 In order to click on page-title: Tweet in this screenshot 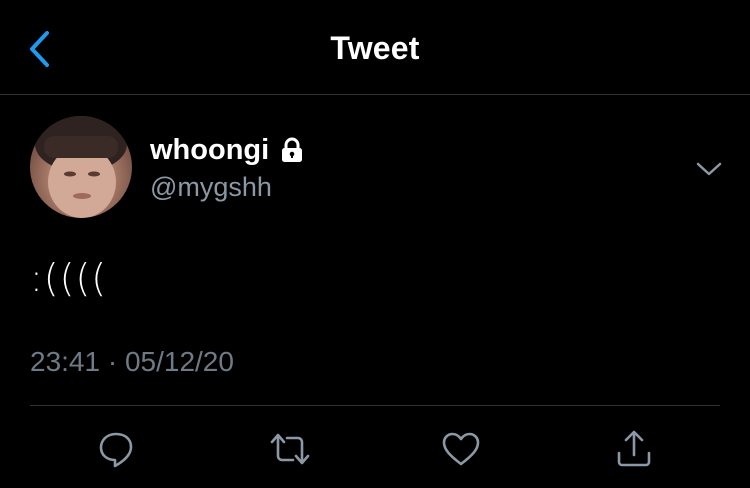, I will do `click(375, 48)`.